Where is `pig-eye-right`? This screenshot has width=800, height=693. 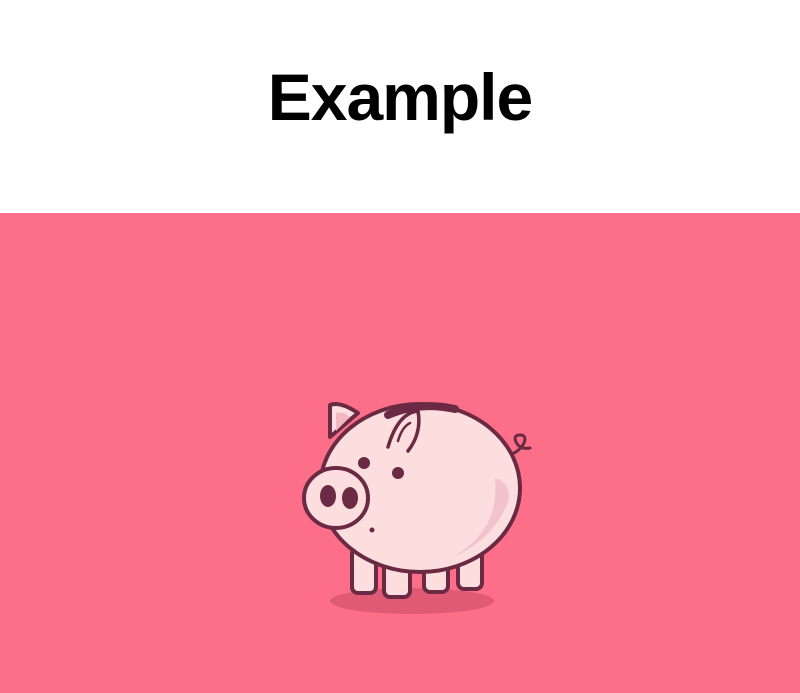 pig-eye-right is located at coordinates (398, 473).